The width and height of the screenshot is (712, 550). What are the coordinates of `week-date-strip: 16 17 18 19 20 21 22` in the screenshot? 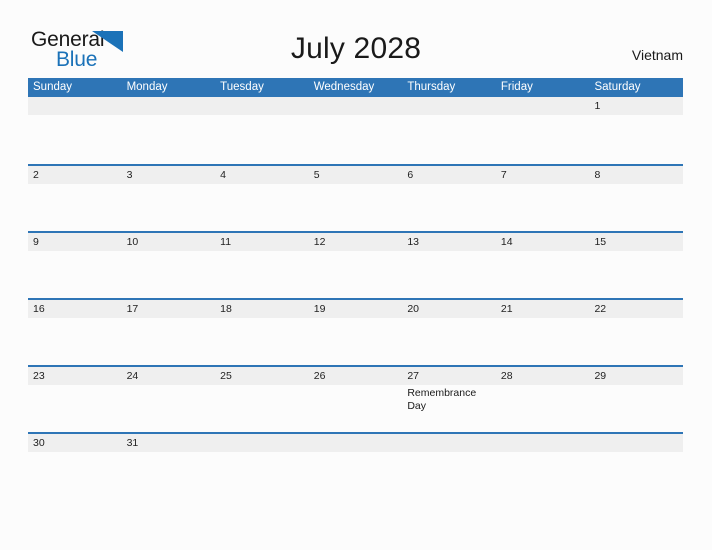 It's located at (355, 309).